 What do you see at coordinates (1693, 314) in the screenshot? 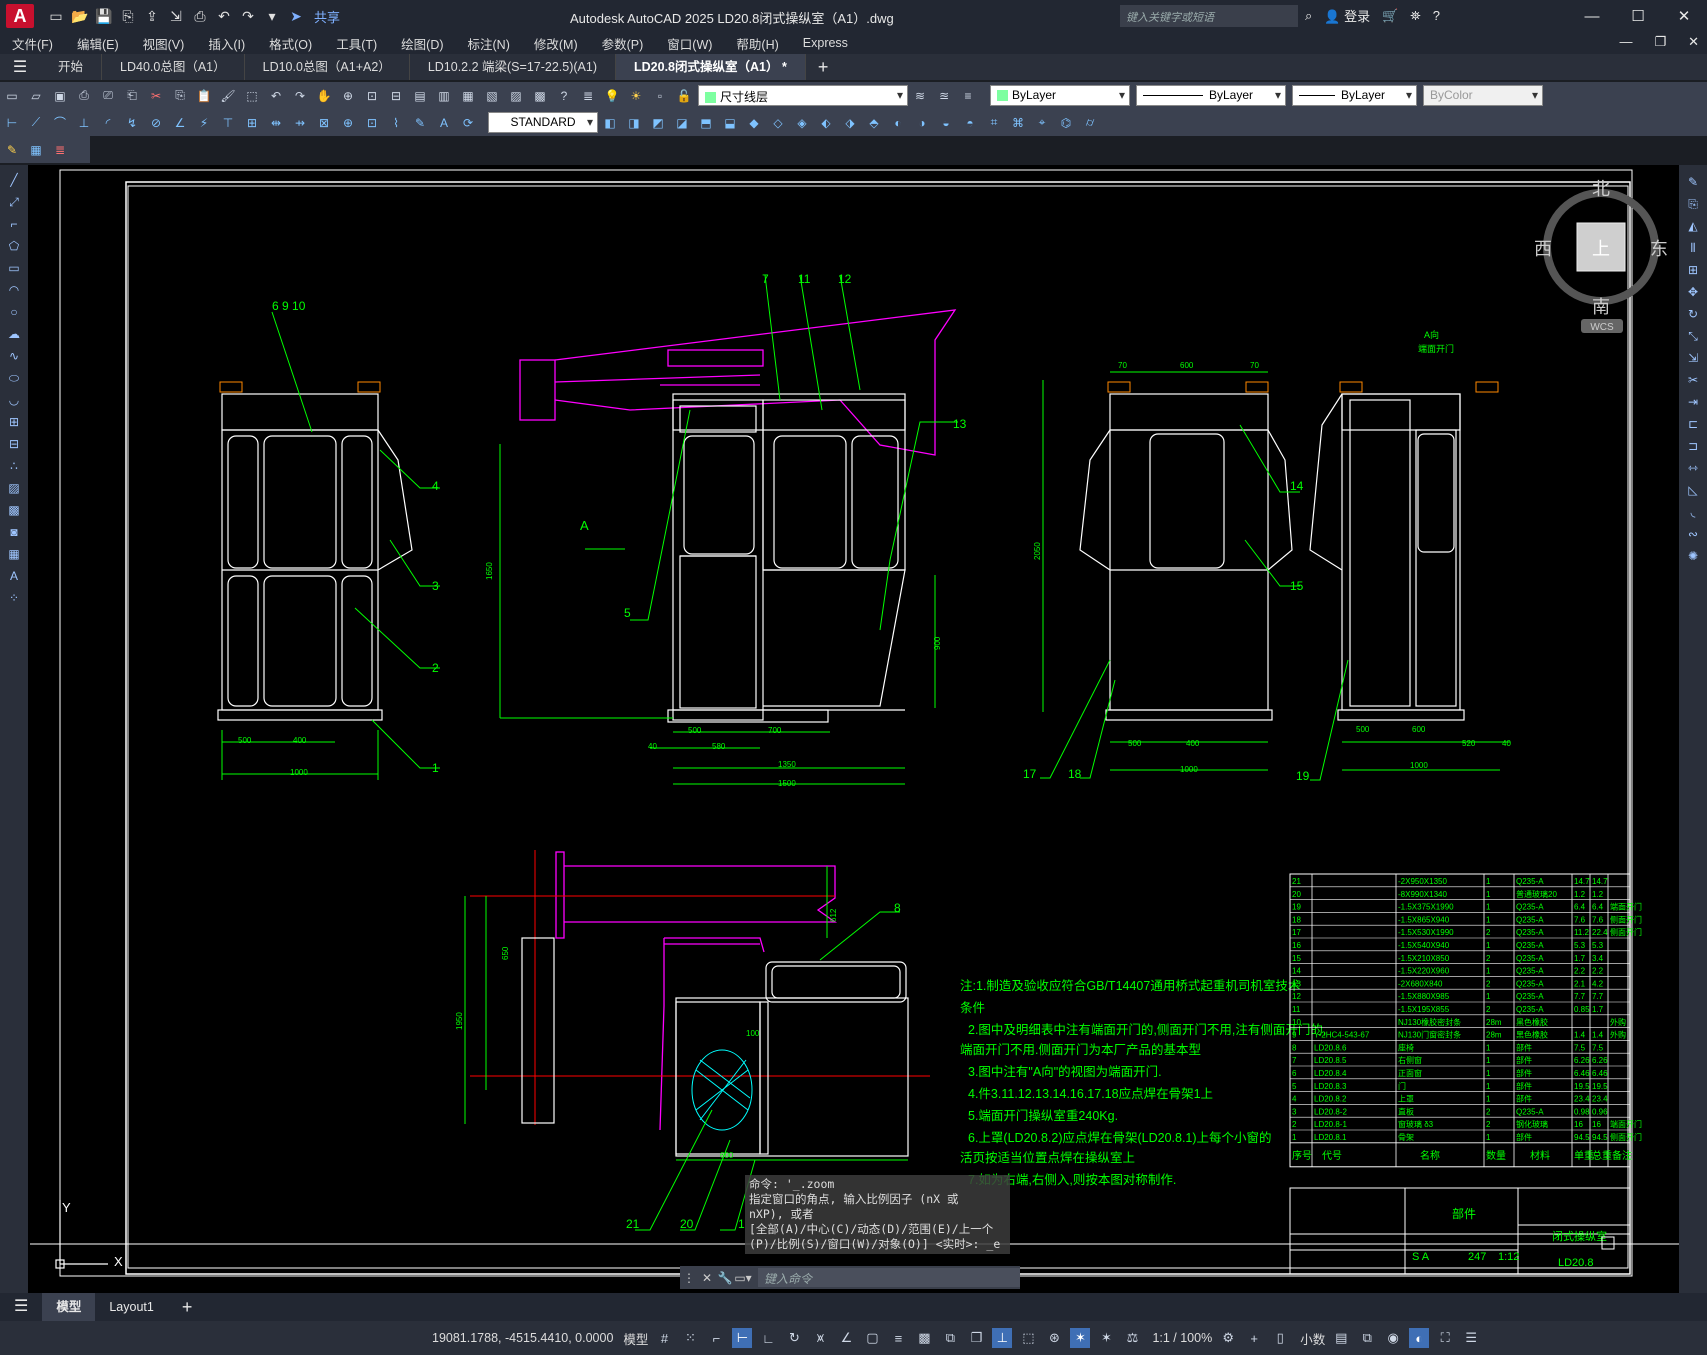
I see `rotate-icon: ↻` at bounding box center [1693, 314].